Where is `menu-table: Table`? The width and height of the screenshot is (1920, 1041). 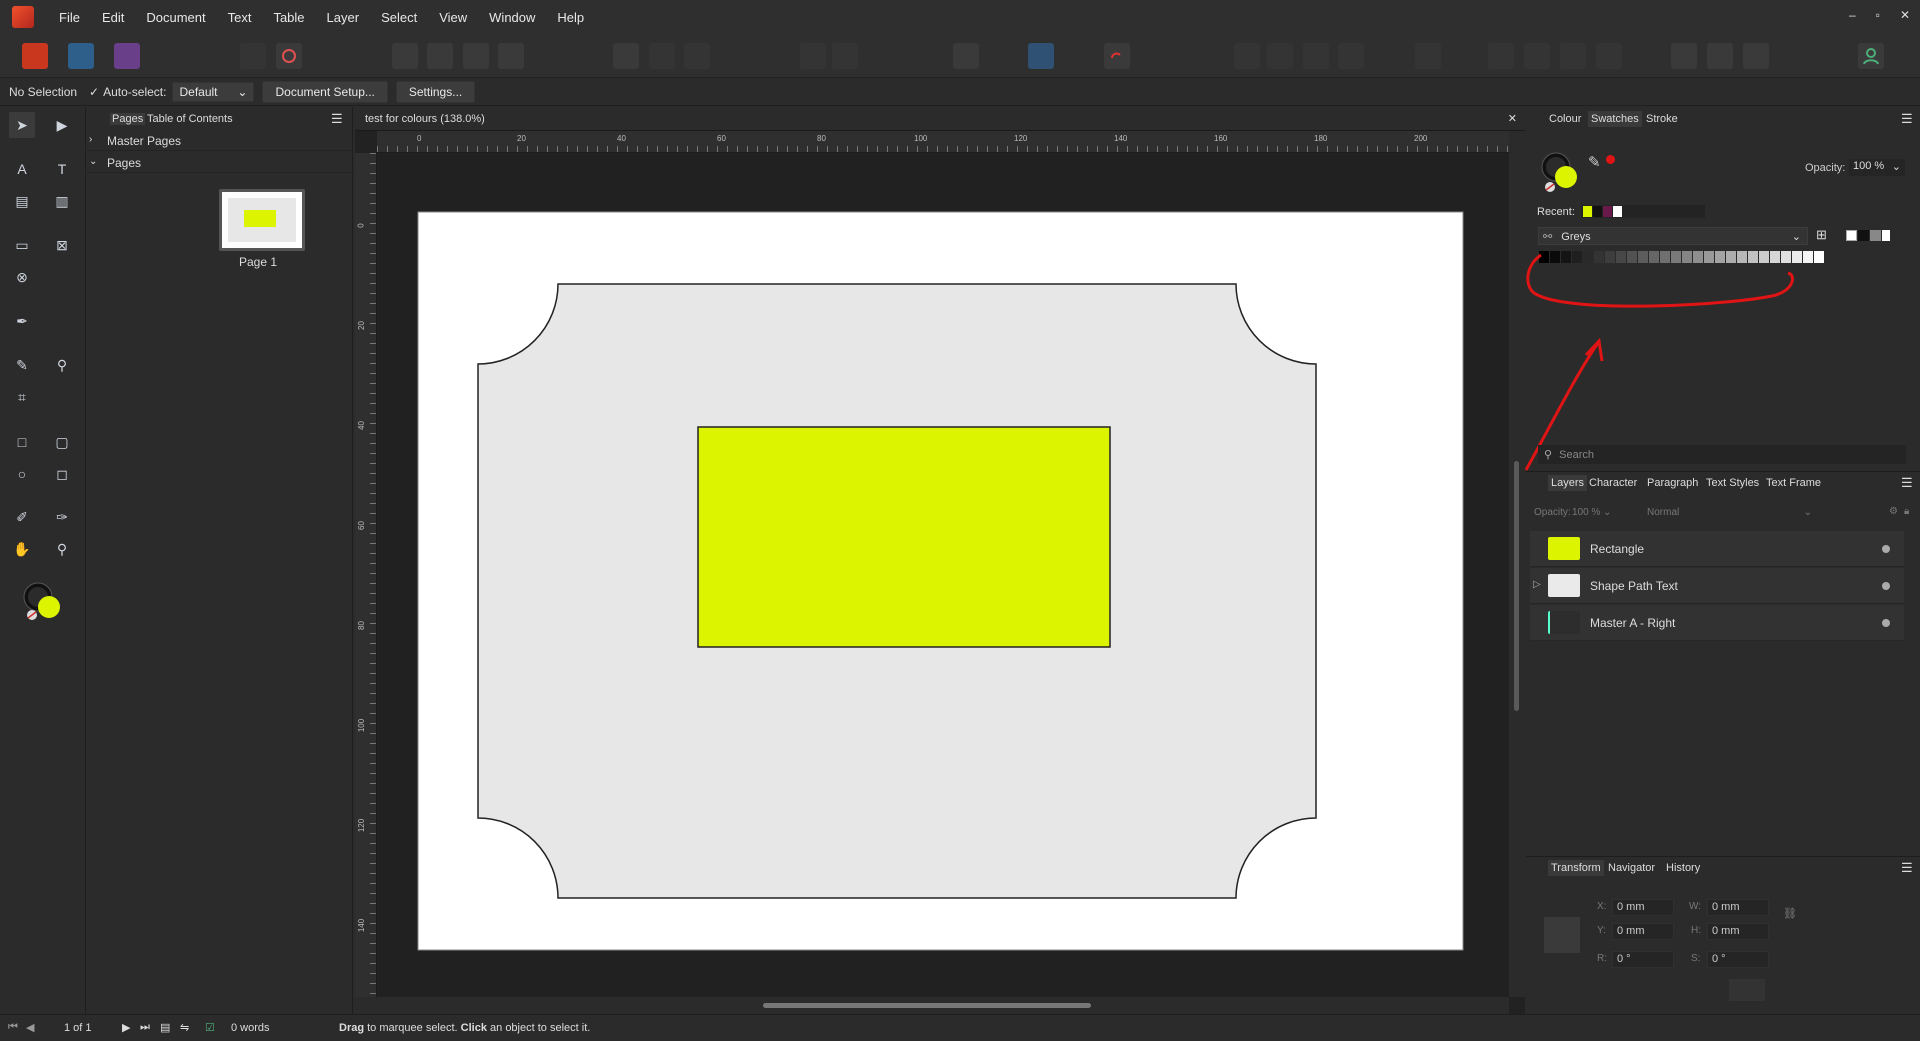
menu-table: Table is located at coordinates (288, 17).